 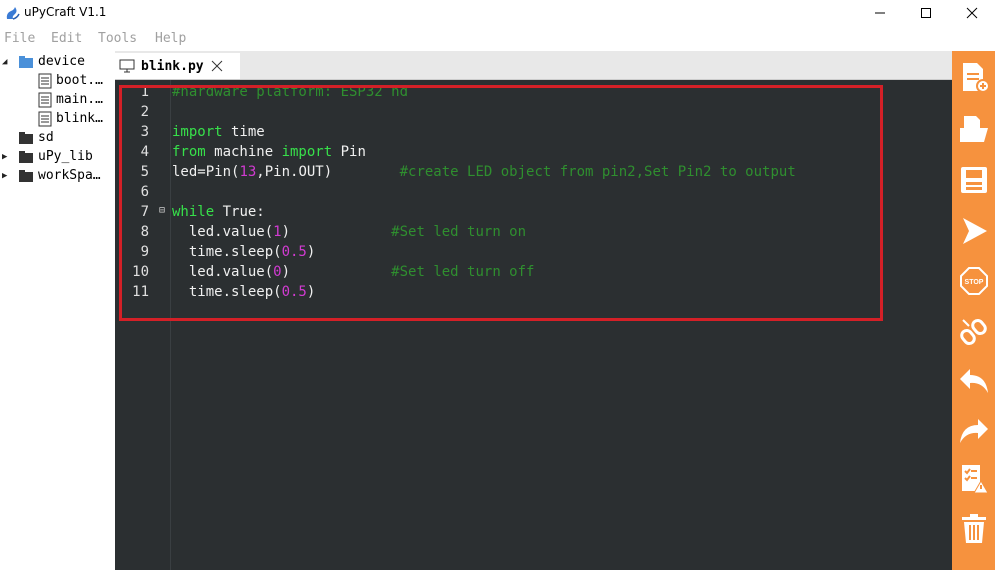 I want to click on line-number: 10, so click(x=140, y=272).